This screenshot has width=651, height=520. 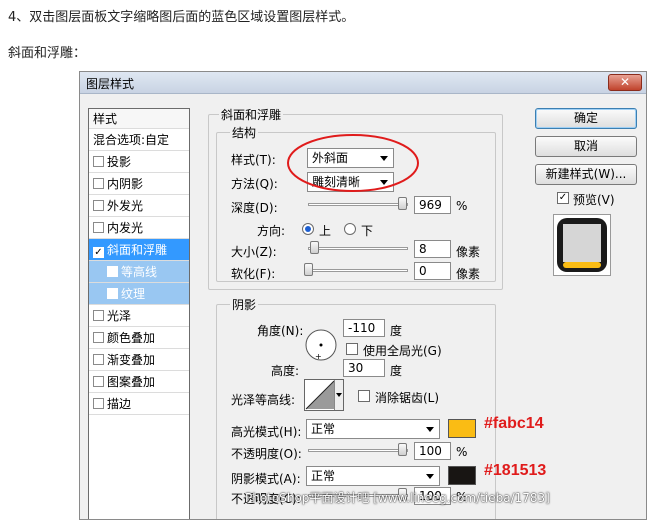 What do you see at coordinates (462, 206) in the screenshot?
I see `depth-unit: %` at bounding box center [462, 206].